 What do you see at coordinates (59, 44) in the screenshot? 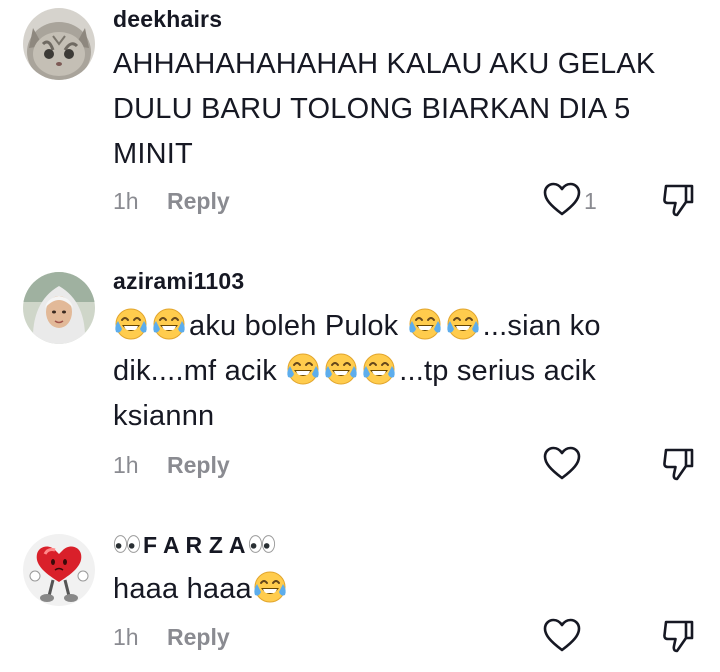
I see `cat-avatar` at bounding box center [59, 44].